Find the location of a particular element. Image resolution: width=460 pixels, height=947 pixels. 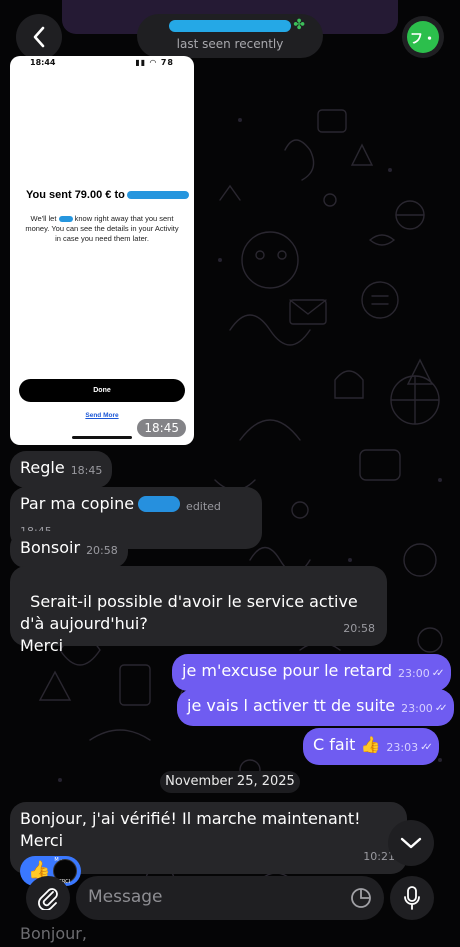

redacted-recipient is located at coordinates (157, 195).